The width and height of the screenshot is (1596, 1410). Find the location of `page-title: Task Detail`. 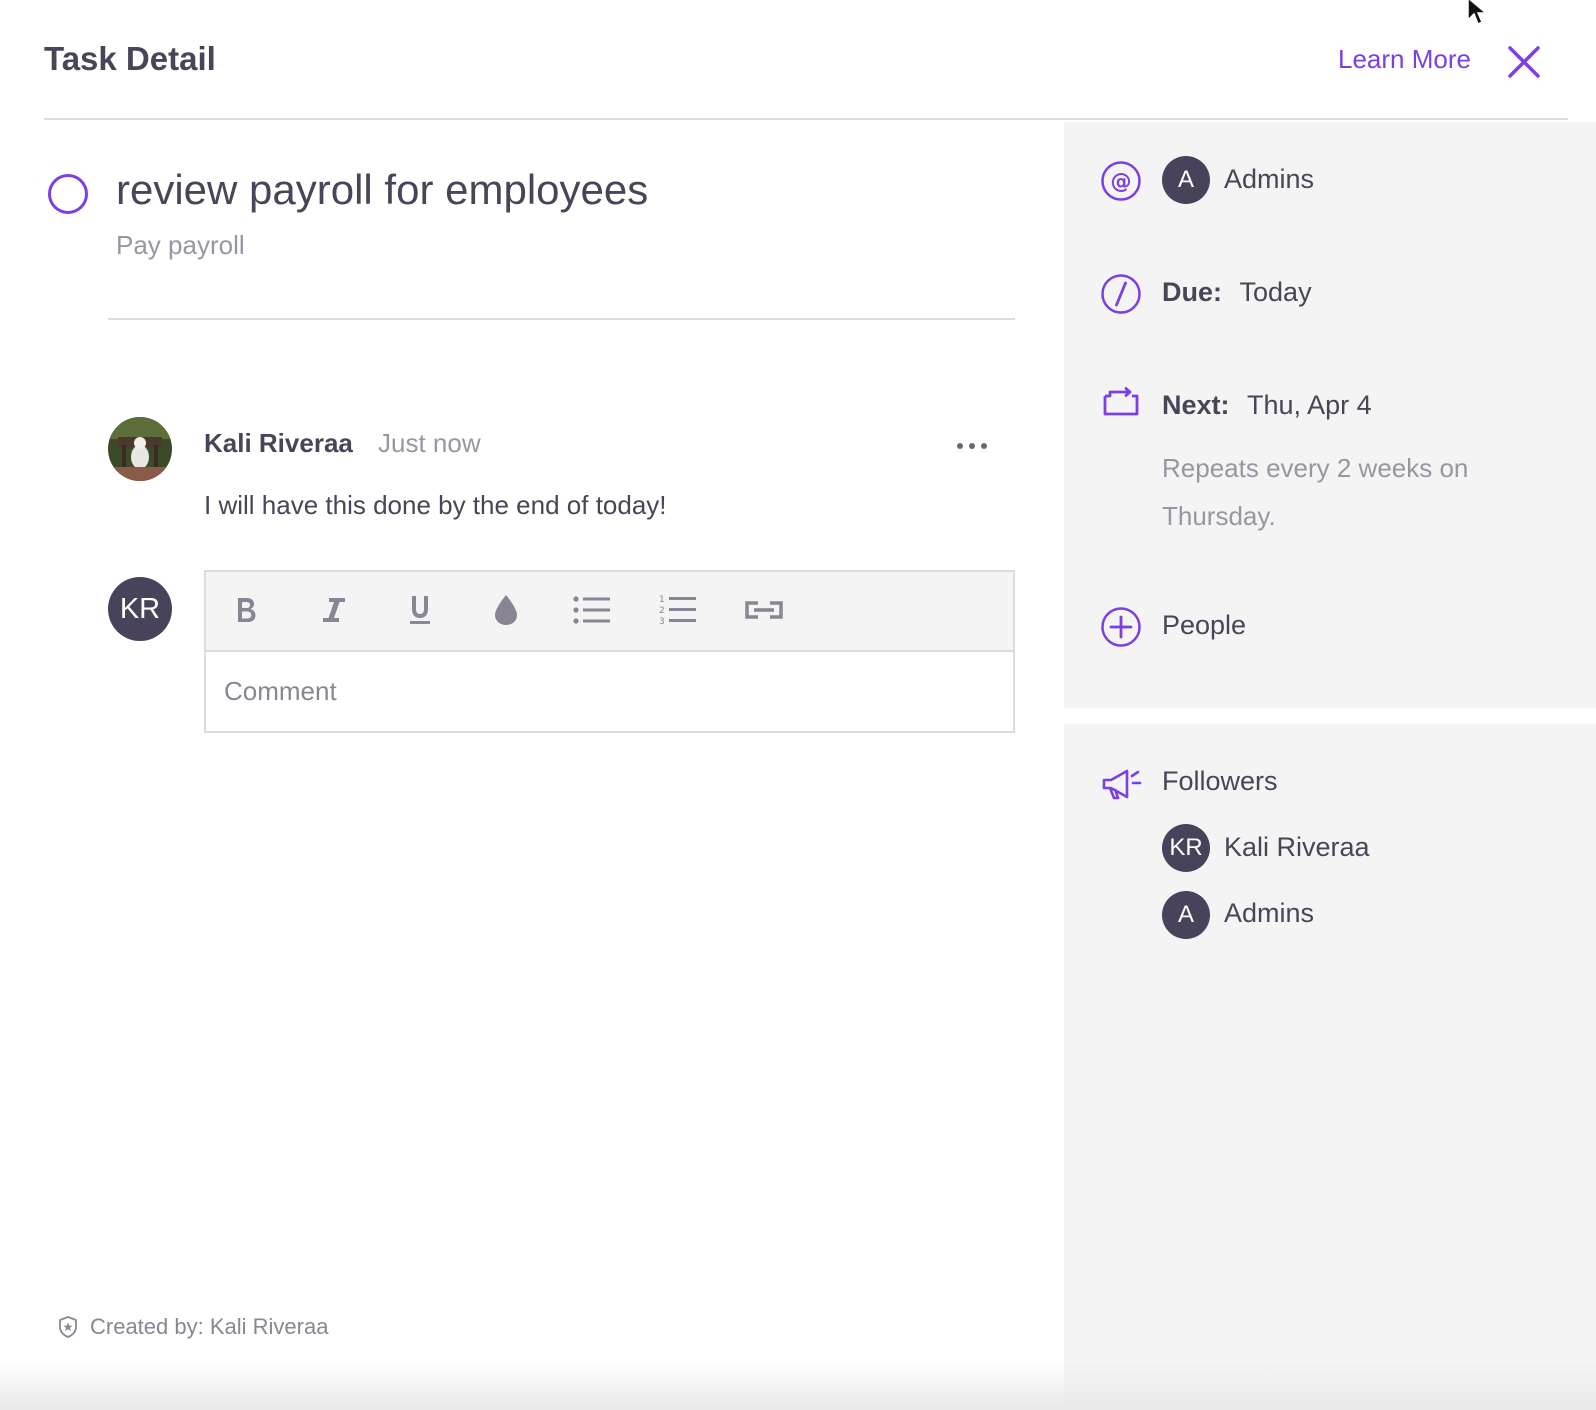

page-title: Task Detail is located at coordinates (130, 58).